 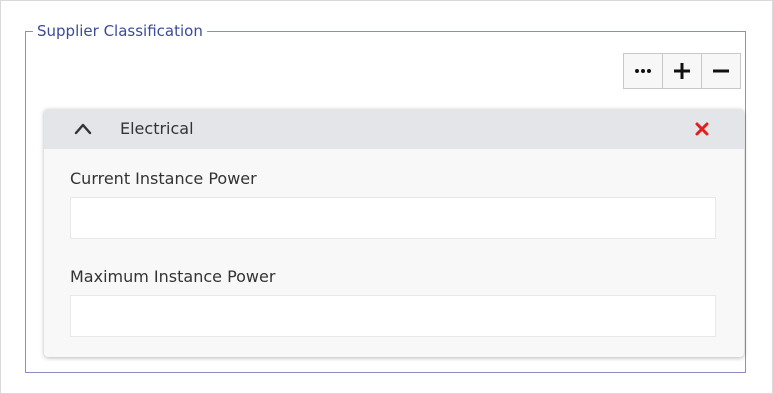 I want to click on chevron-up-icon, so click(x=83, y=129).